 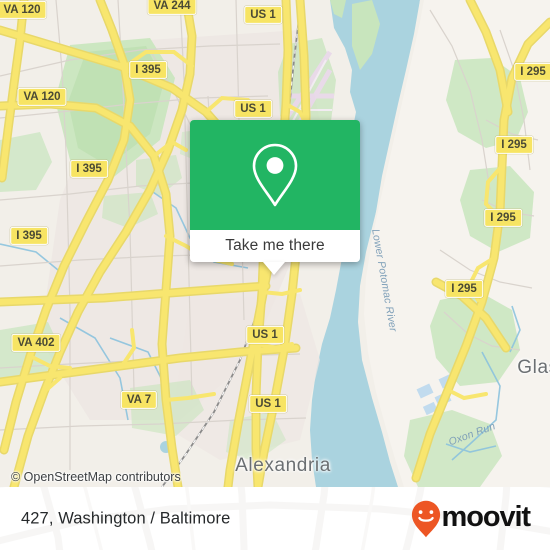 I want to click on take-me-there-button: Take me there, so click(x=275, y=246).